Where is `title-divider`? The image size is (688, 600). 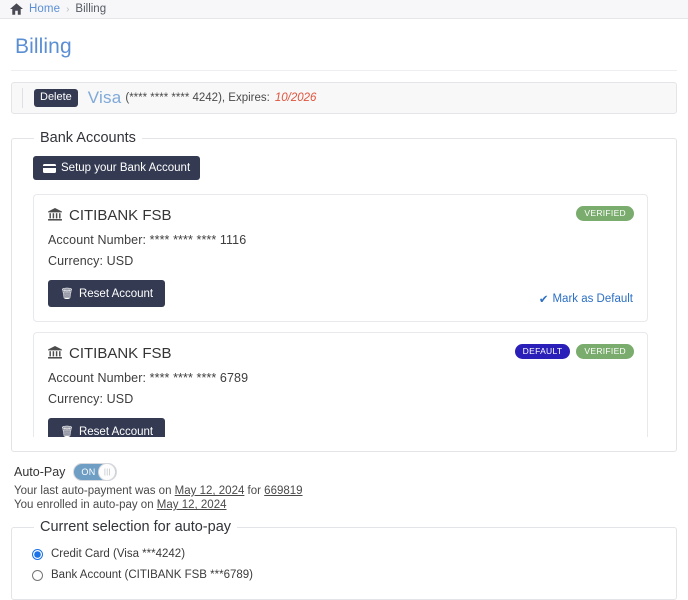 title-divider is located at coordinates (344, 70).